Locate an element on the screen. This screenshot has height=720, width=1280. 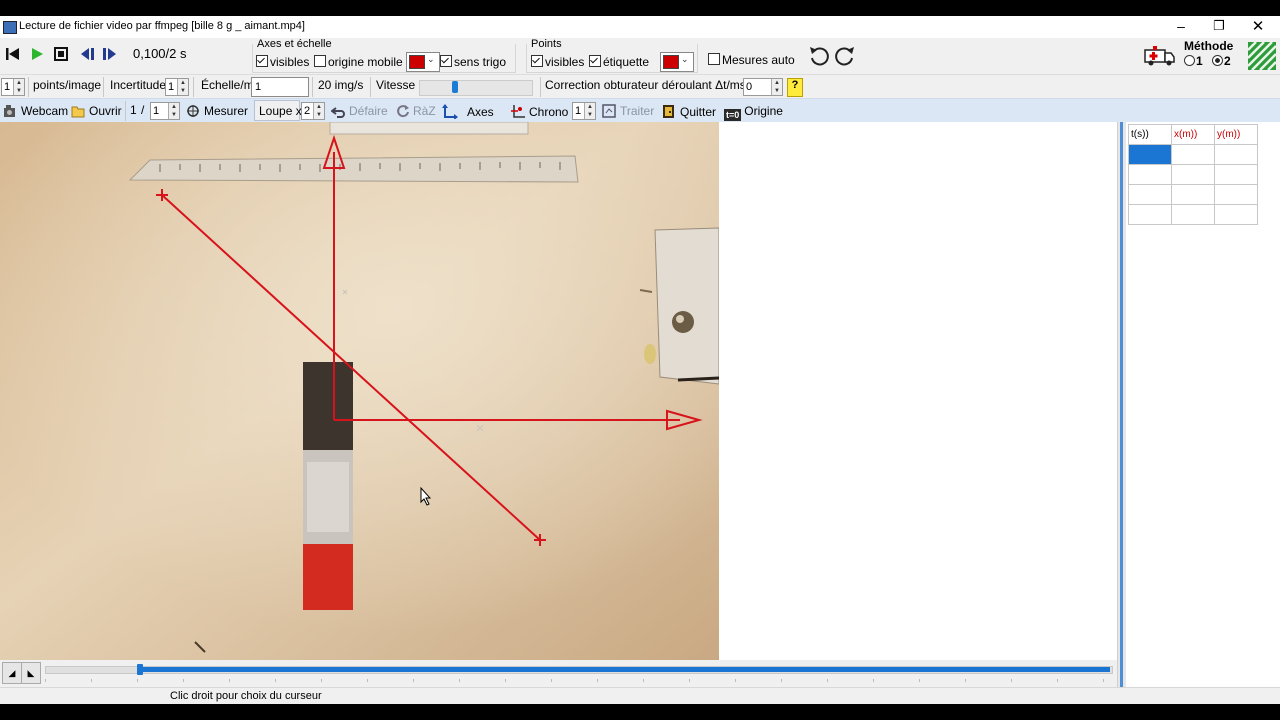
traiter-button: Traiter is located at coordinates (628, 111).